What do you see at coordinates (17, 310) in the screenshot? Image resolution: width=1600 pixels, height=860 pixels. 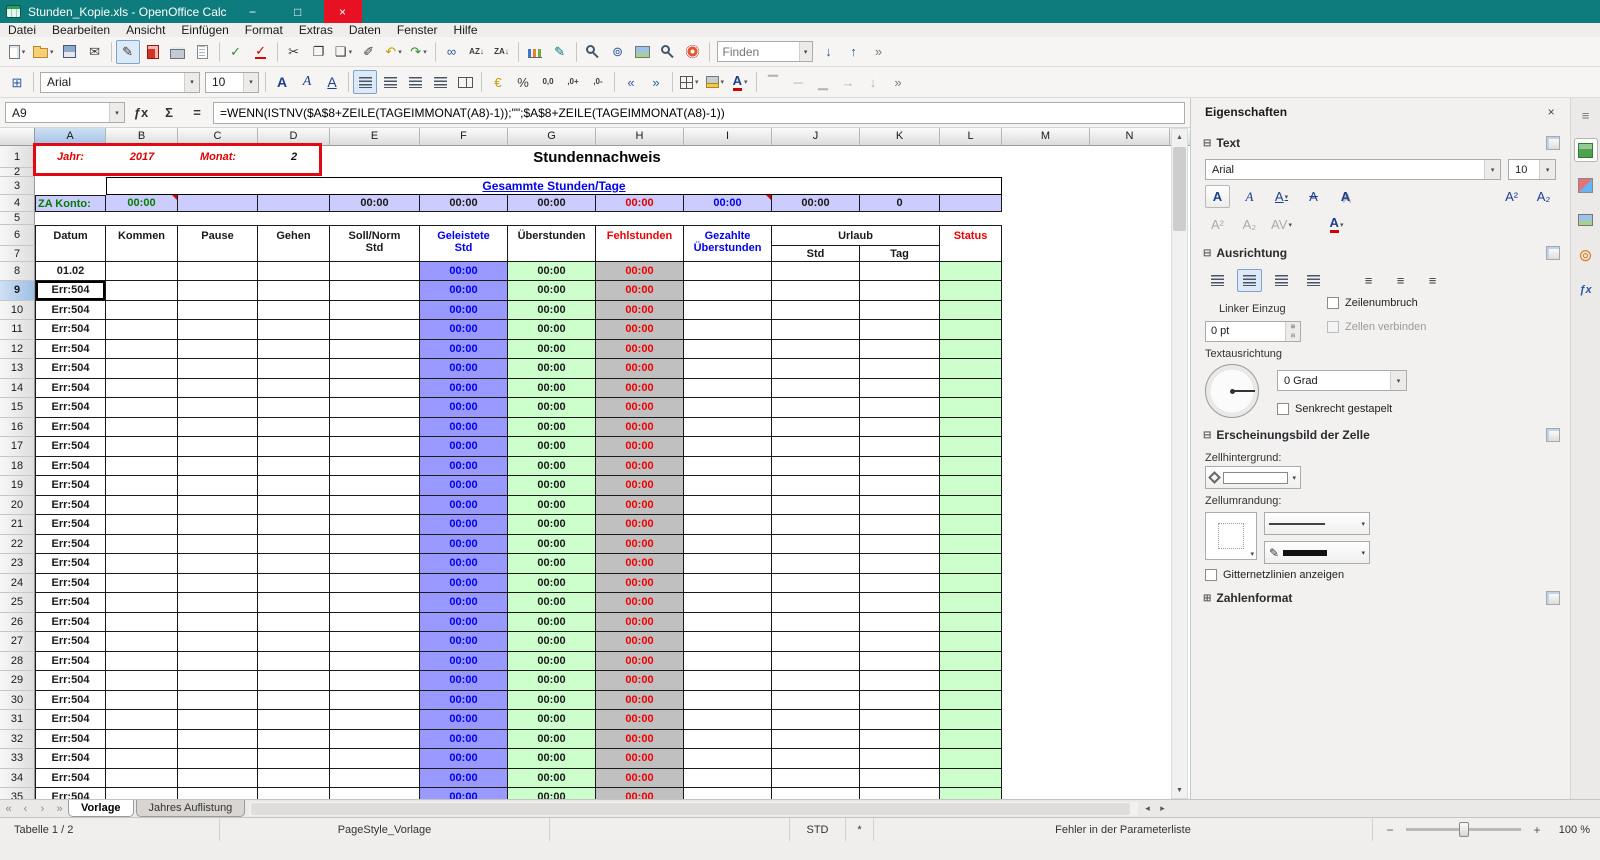 I see `row-header: 10` at bounding box center [17, 310].